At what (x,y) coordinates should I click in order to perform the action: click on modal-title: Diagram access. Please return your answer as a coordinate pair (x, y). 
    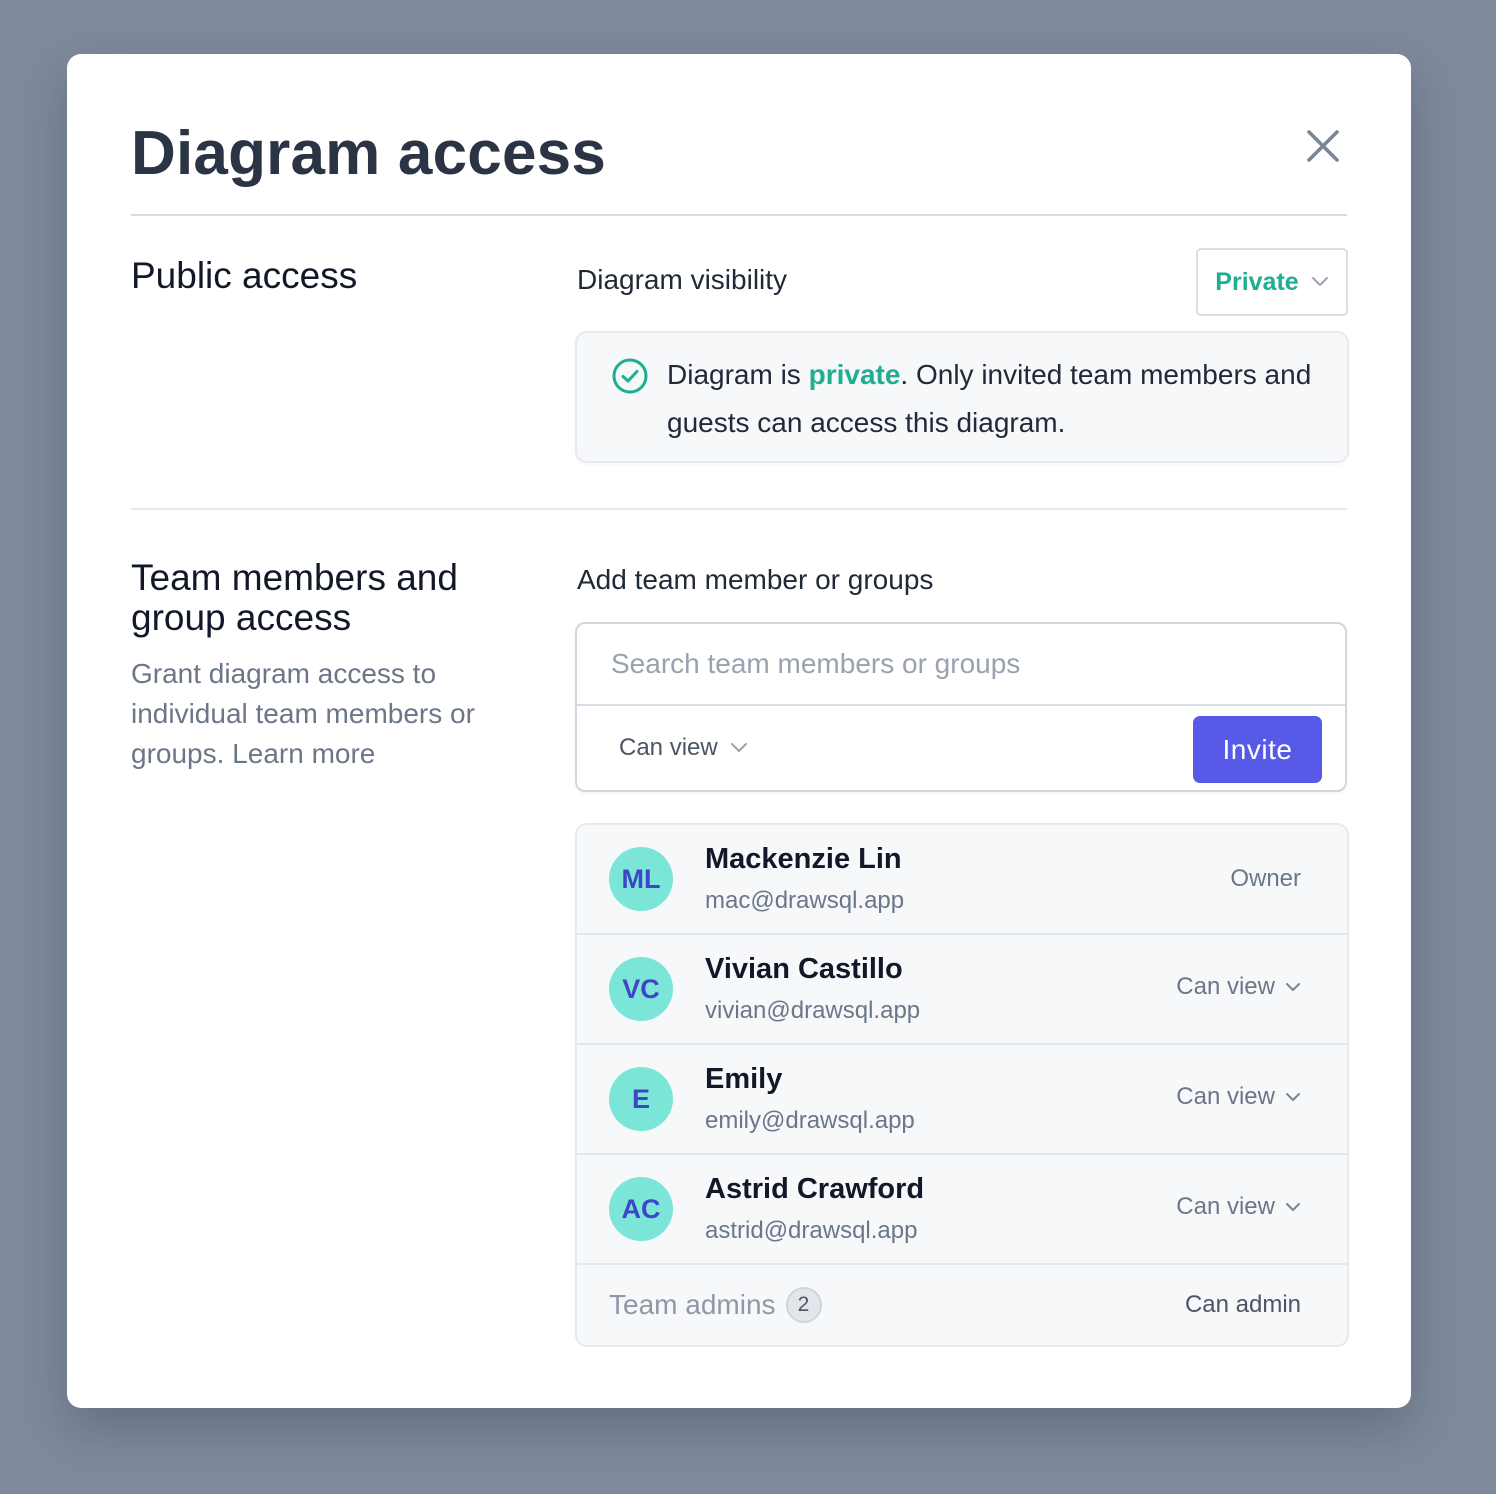
    Looking at the image, I should click on (369, 153).